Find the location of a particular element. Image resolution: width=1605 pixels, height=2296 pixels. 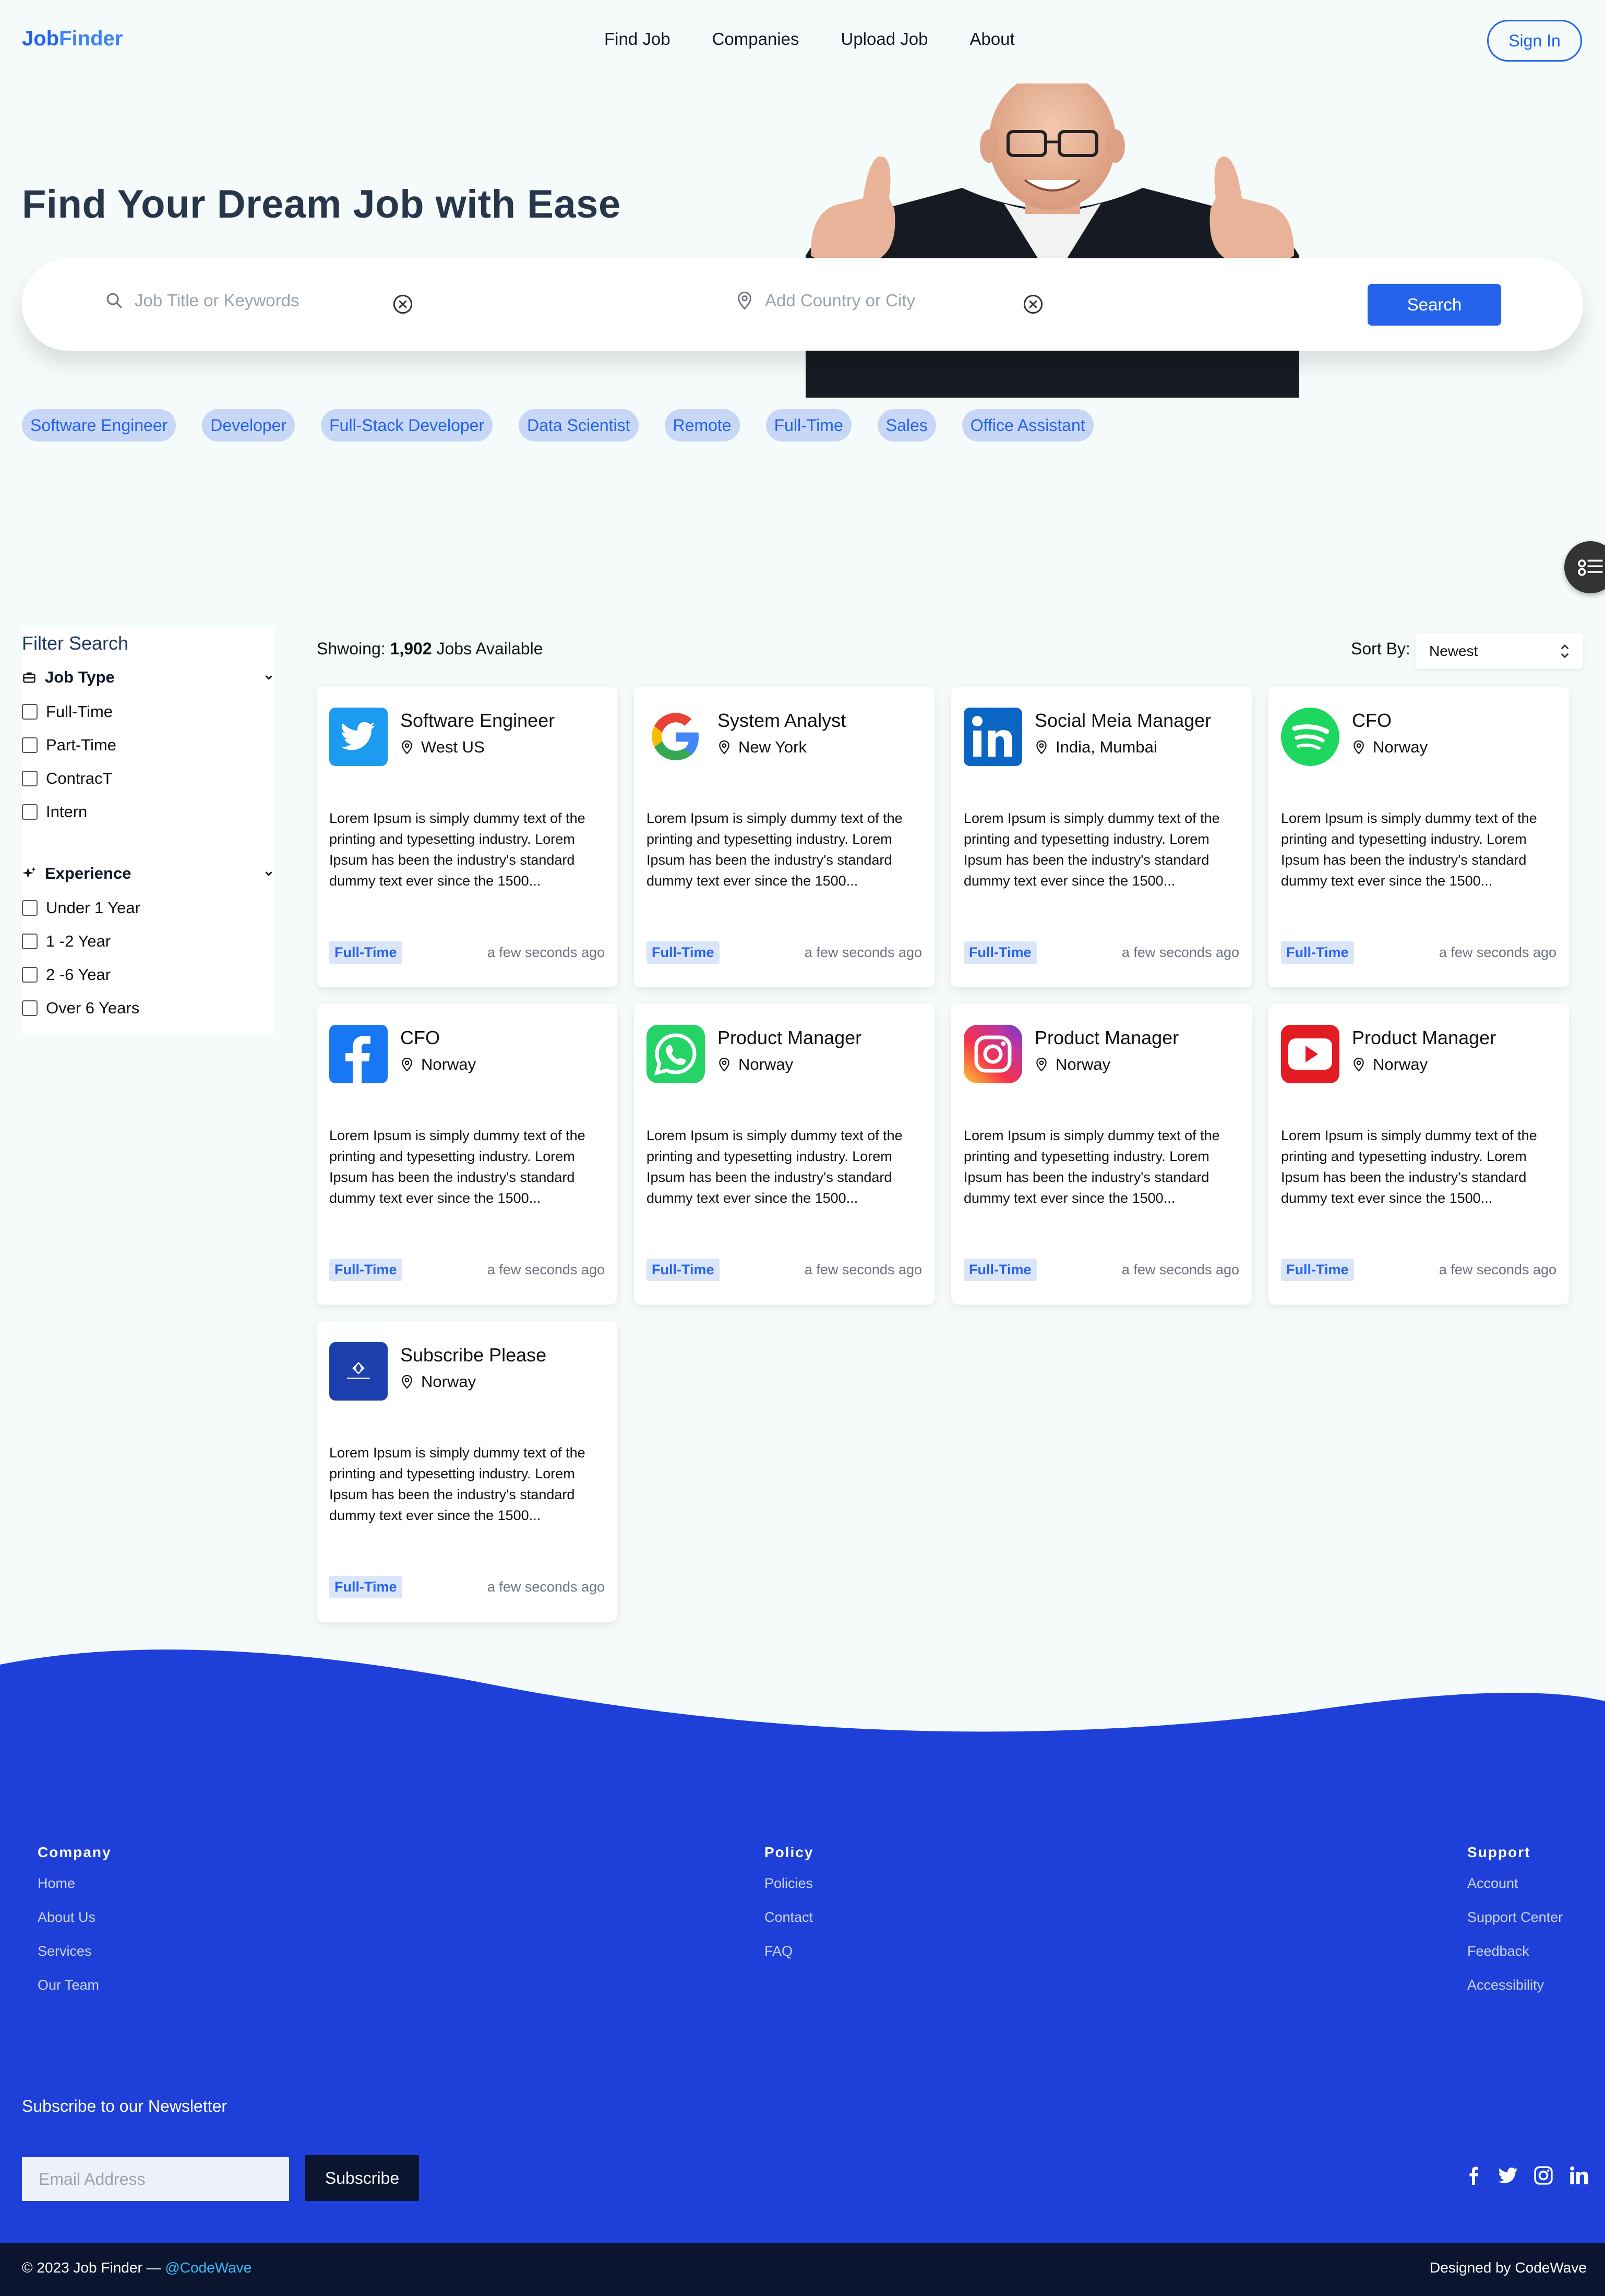

footer-link-support-center: Support Center is located at coordinates (1515, 1918).